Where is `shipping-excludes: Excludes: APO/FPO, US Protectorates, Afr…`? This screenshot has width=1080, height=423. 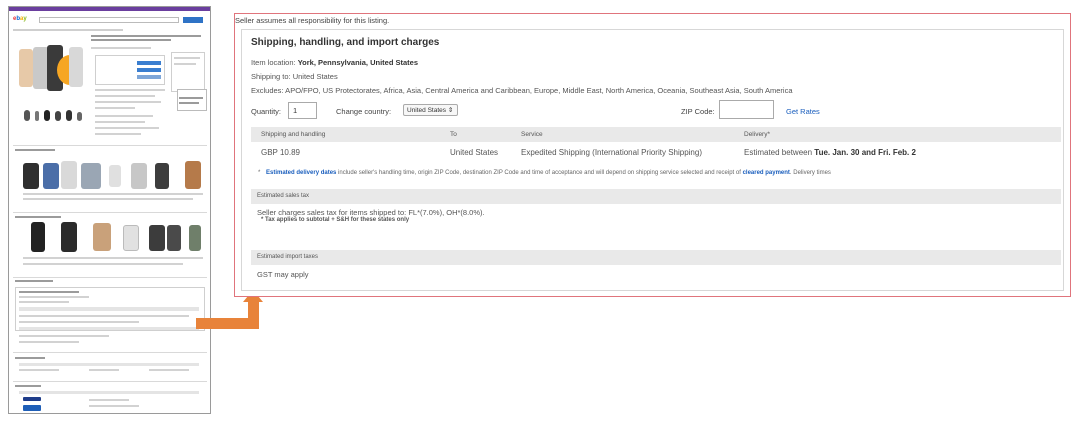 shipping-excludes: Excludes: APO/FPO, US Protectorates, Afr… is located at coordinates (522, 90).